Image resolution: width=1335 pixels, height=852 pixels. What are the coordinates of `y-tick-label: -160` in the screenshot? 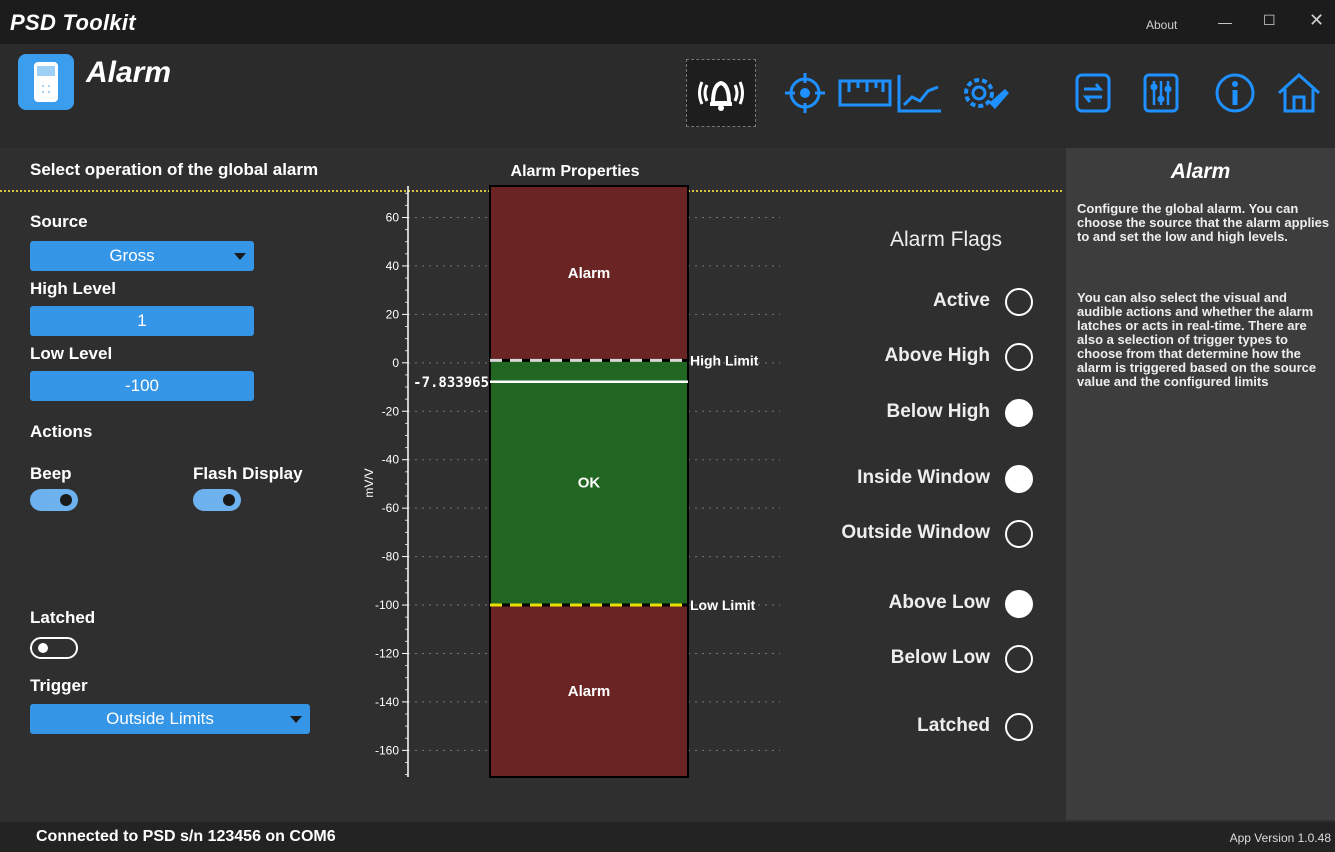 It's located at (387, 750).